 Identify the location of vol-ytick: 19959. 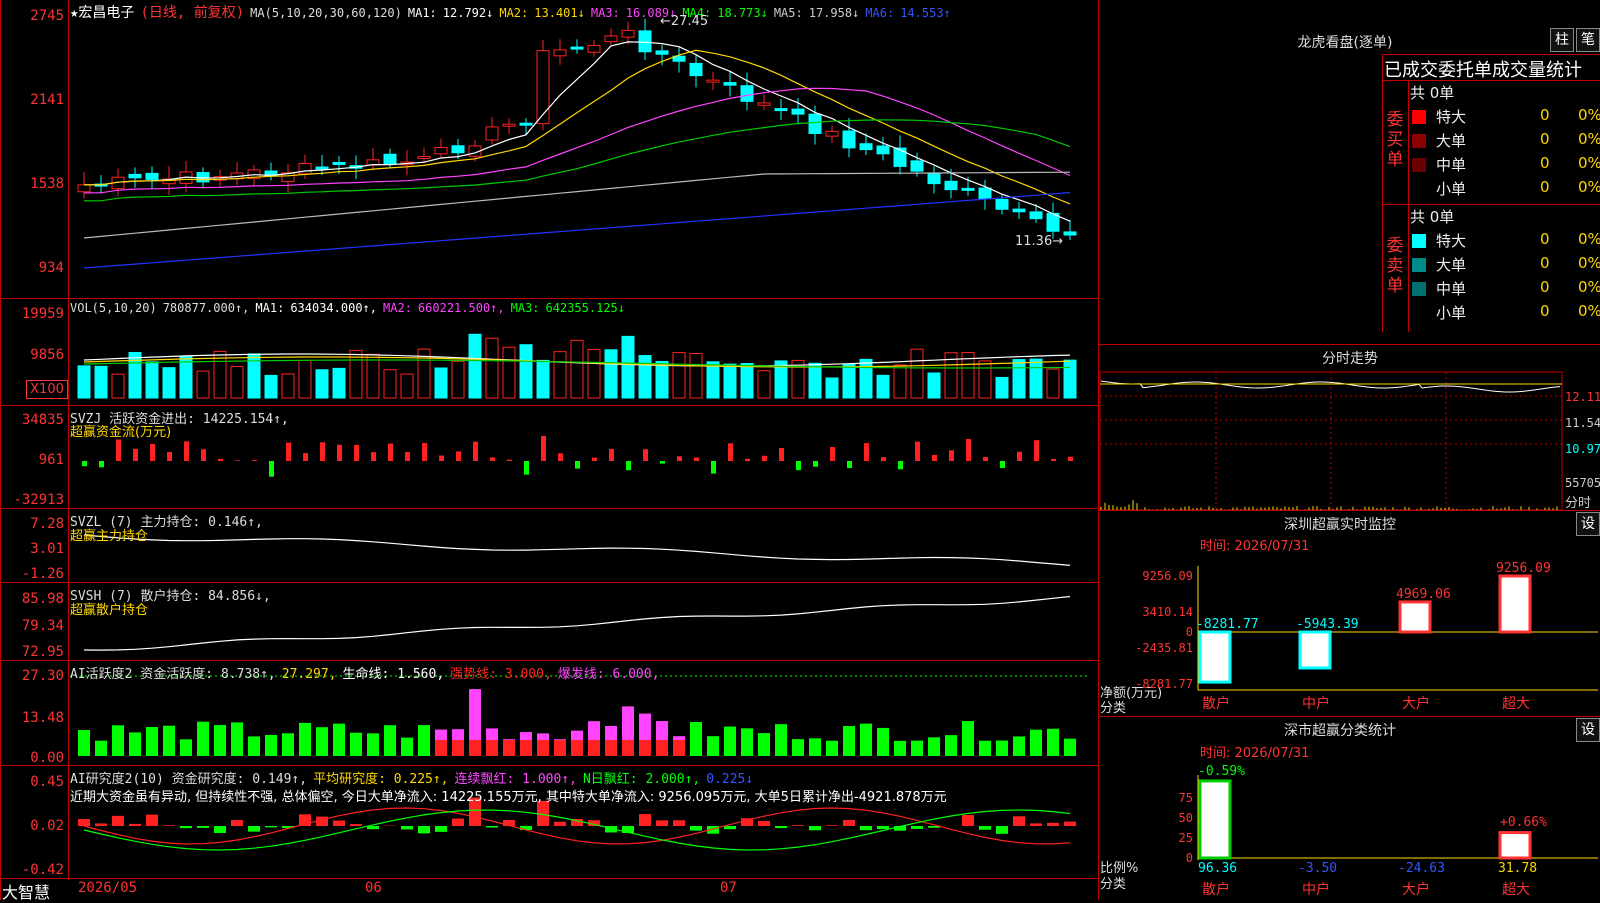
(32, 314).